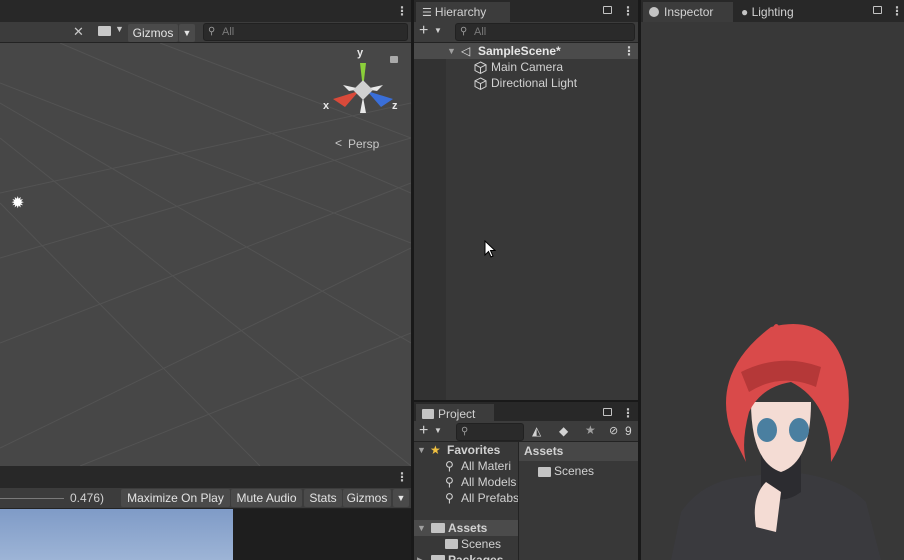  Describe the element at coordinates (322, 534) in the screenshot. I see `game-letterbox` at that location.